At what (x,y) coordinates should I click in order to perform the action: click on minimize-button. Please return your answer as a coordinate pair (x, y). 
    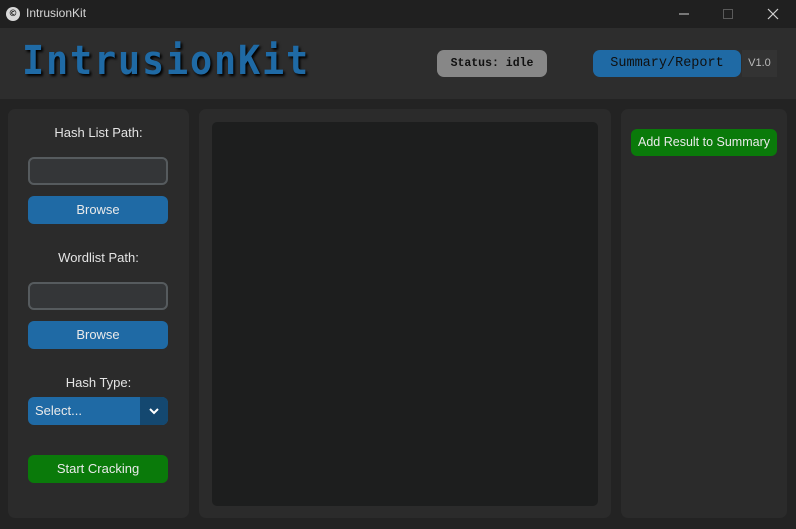
    Looking at the image, I should click on (684, 14).